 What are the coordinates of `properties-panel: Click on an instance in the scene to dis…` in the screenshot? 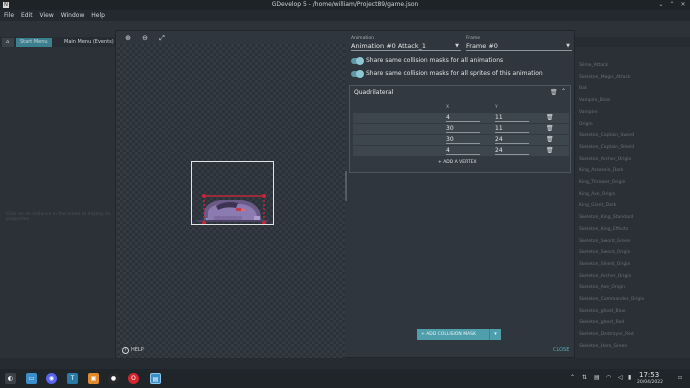 It's located at (57, 208).